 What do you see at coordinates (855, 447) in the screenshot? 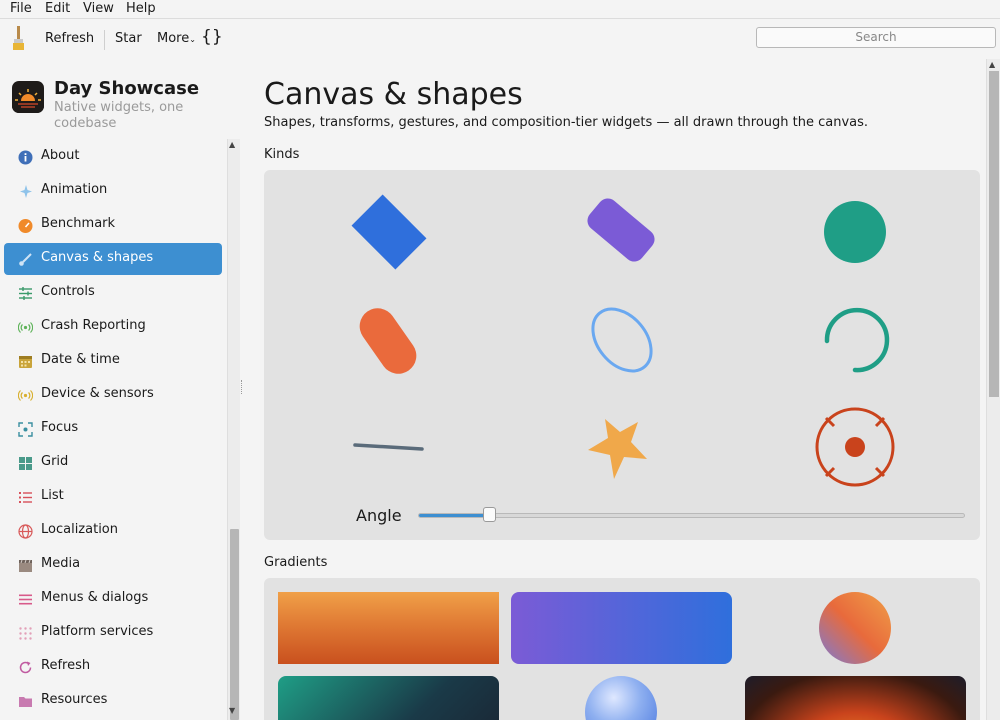
I see `target-center-dot` at bounding box center [855, 447].